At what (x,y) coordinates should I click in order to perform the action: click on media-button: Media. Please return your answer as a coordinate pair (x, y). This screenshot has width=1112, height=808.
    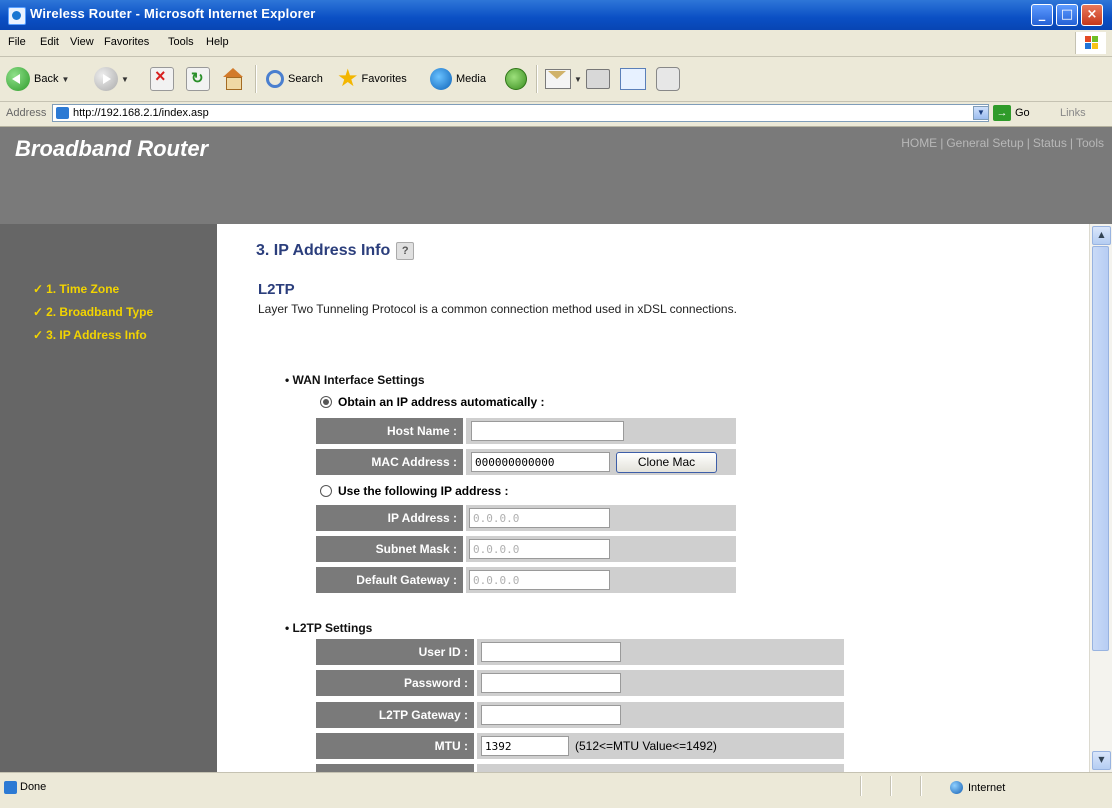
    Looking at the image, I should click on (458, 79).